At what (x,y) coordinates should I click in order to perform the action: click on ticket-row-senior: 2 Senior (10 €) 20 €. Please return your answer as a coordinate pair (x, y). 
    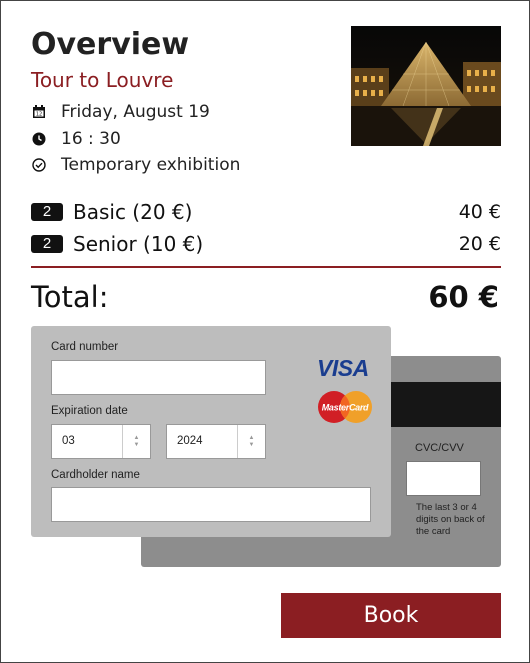
    Looking at the image, I should click on (266, 244).